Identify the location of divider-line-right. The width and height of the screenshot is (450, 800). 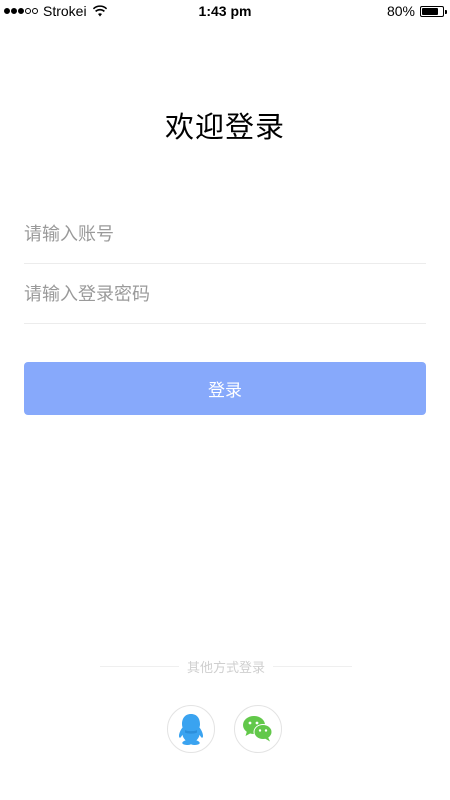
(313, 666).